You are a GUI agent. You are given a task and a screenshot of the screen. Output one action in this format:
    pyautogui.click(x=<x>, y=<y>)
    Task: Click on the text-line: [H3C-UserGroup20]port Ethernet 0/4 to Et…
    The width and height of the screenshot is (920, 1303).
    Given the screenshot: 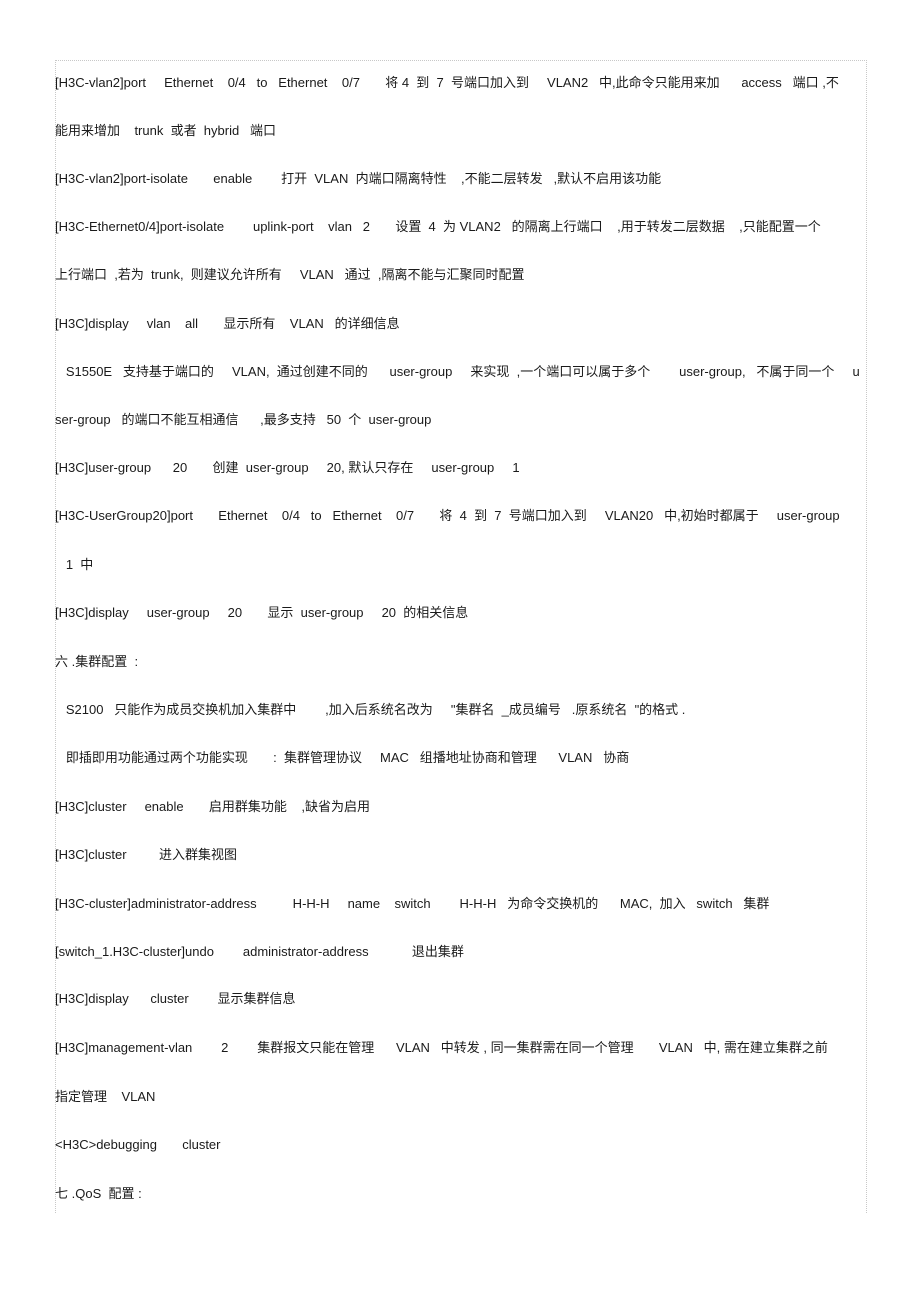 What is the action you would take?
    pyautogui.click(x=447, y=515)
    